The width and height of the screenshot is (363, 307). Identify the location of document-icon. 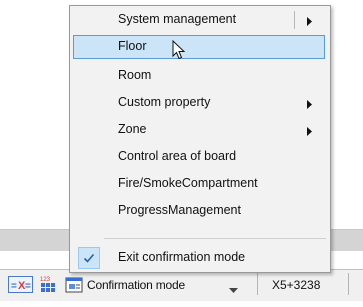
(74, 286).